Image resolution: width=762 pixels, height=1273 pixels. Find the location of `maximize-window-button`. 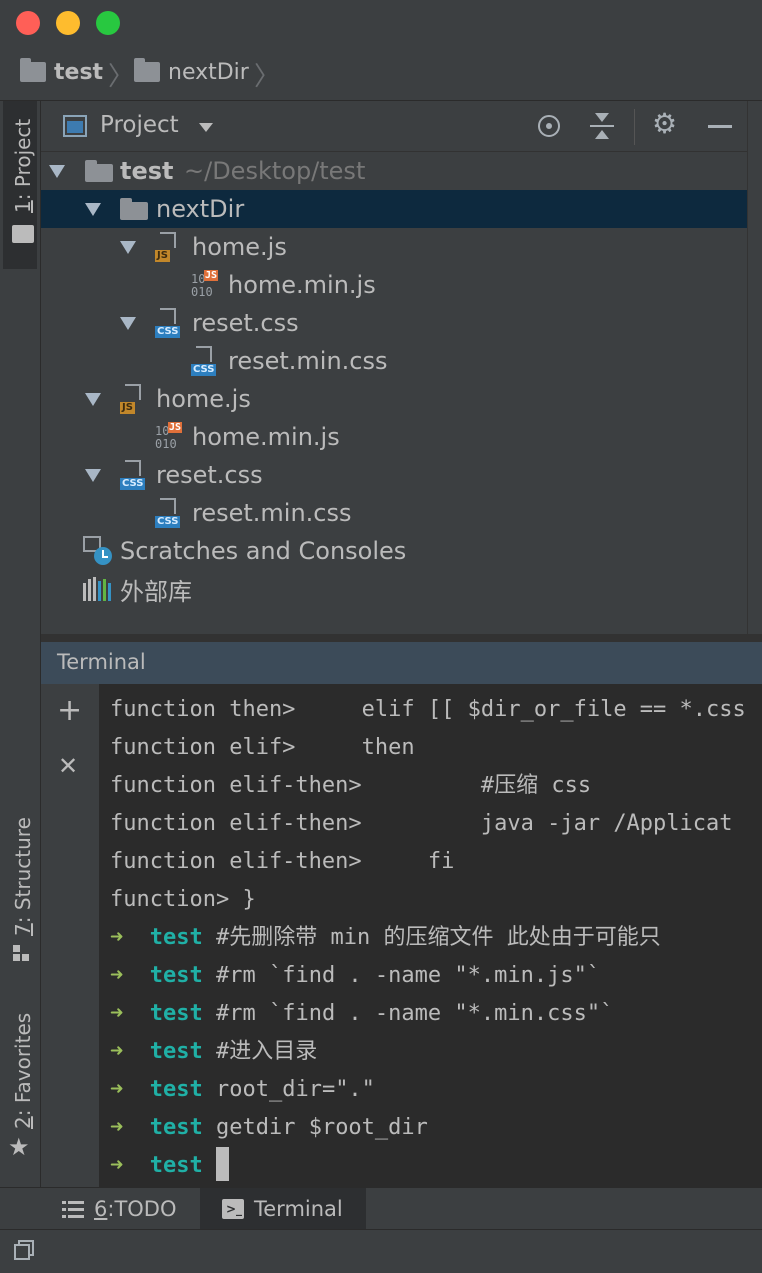

maximize-window-button is located at coordinates (108, 23).